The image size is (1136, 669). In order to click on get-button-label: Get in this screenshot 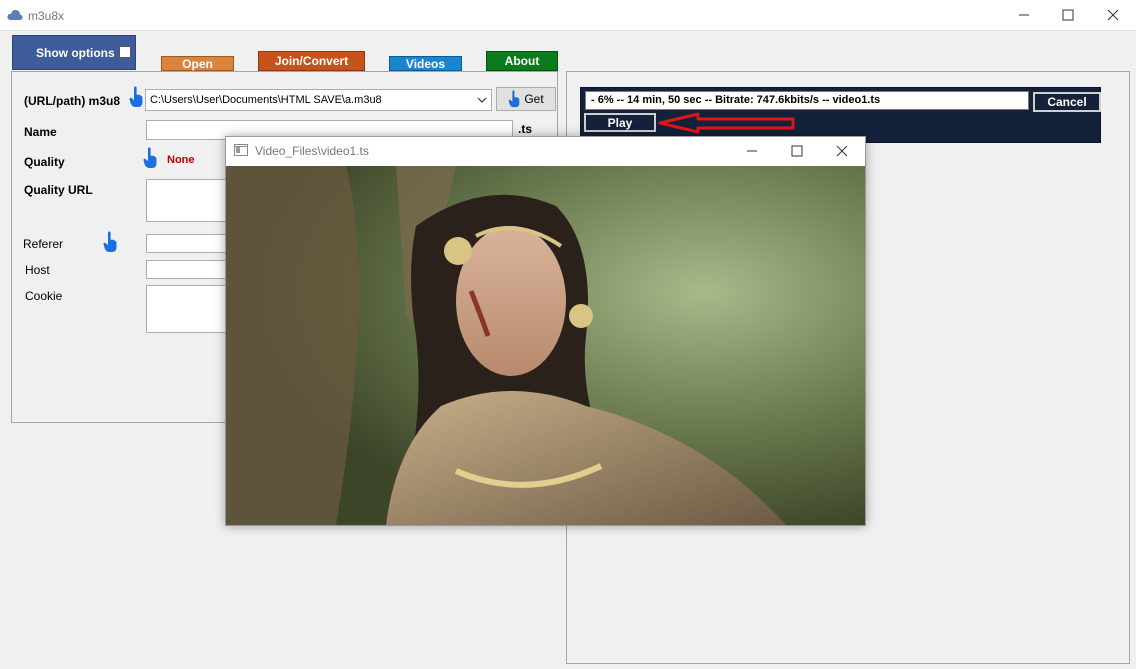, I will do `click(534, 99)`.